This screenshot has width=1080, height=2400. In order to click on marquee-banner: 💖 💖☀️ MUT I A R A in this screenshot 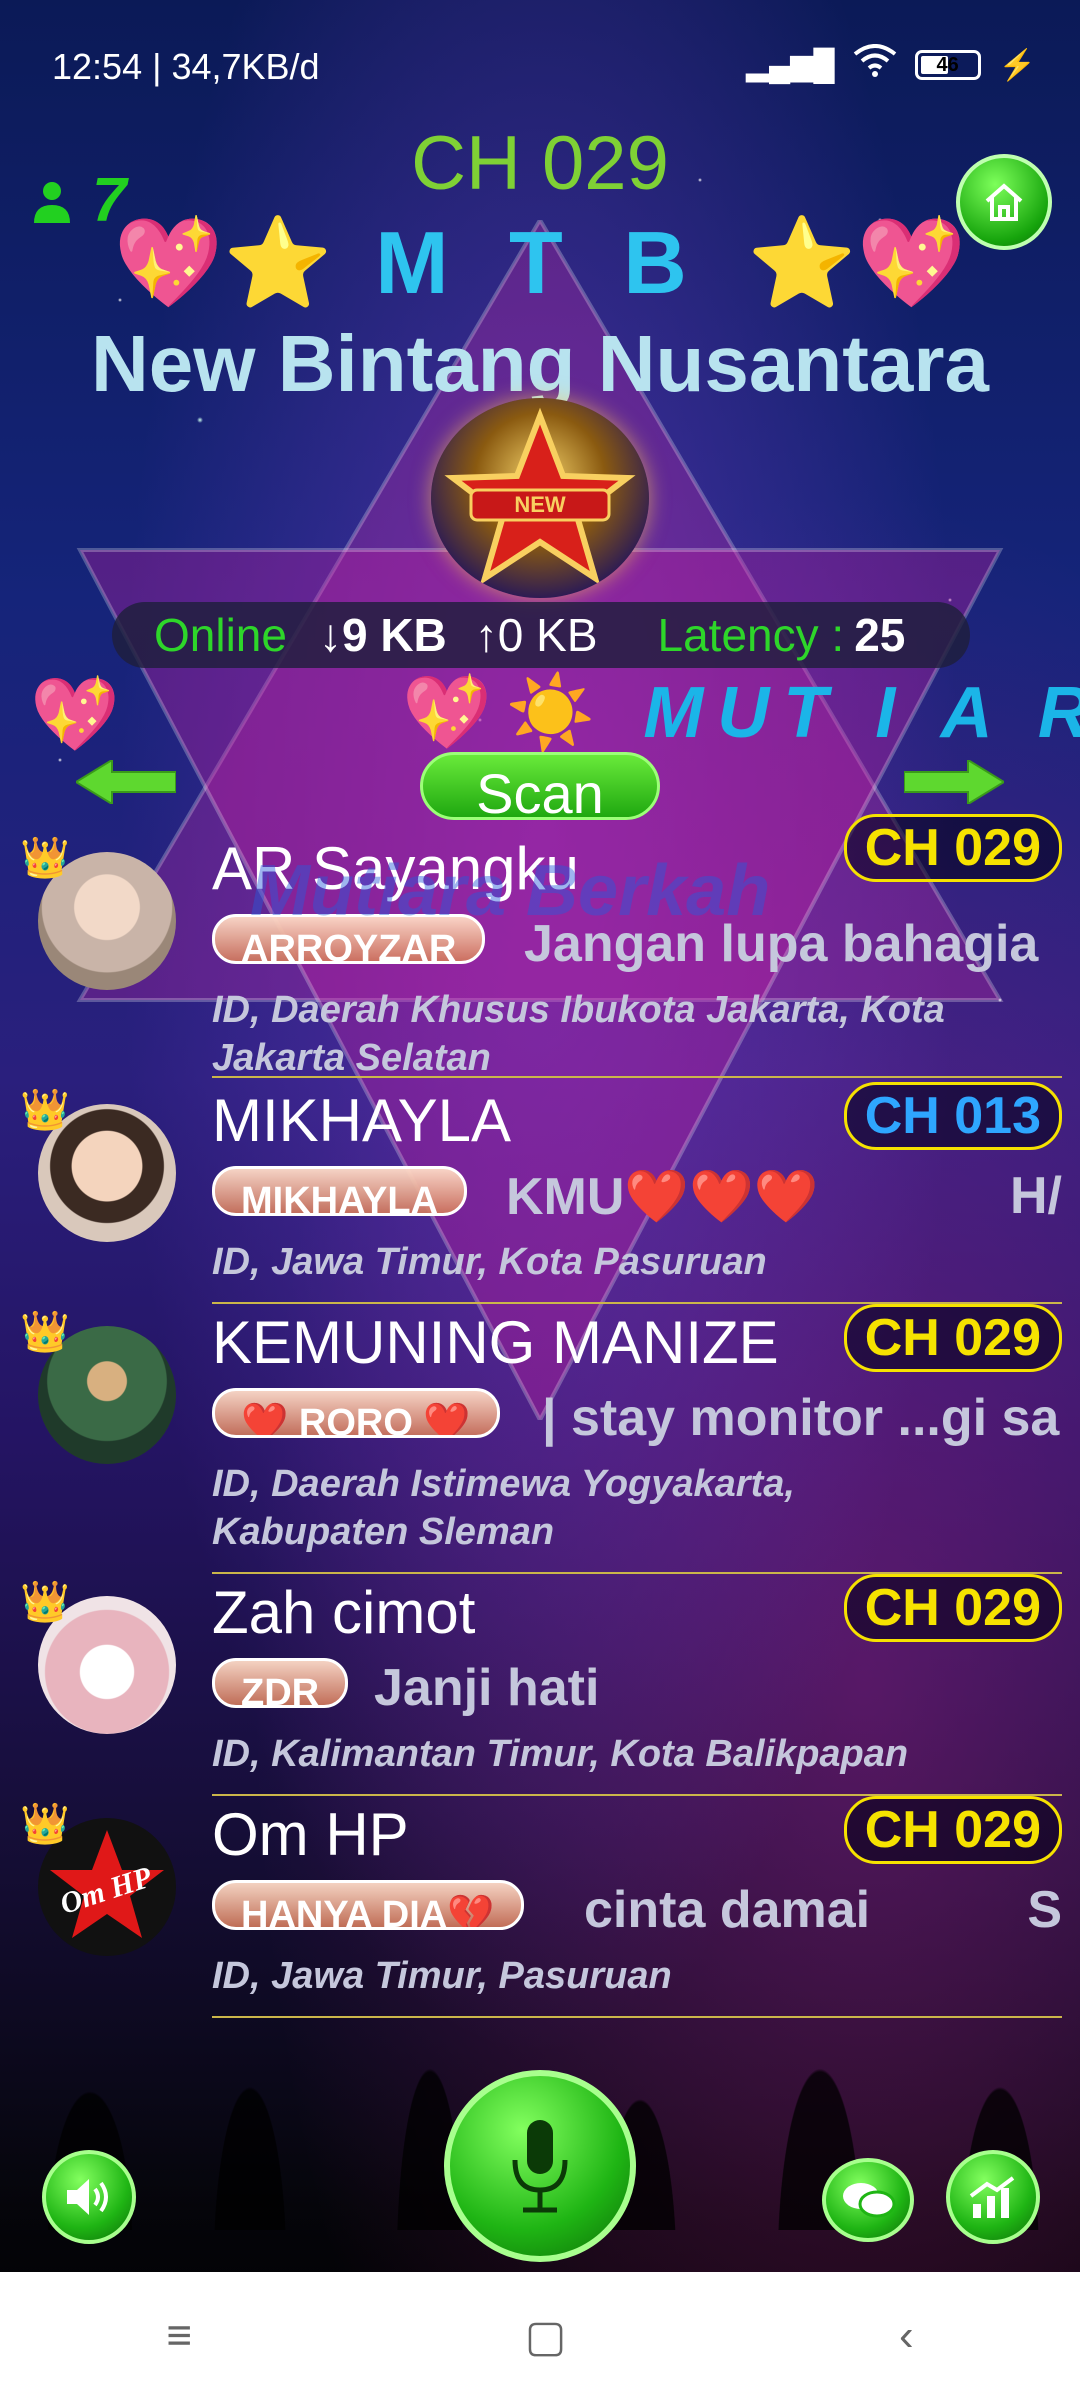, I will do `click(540, 710)`.